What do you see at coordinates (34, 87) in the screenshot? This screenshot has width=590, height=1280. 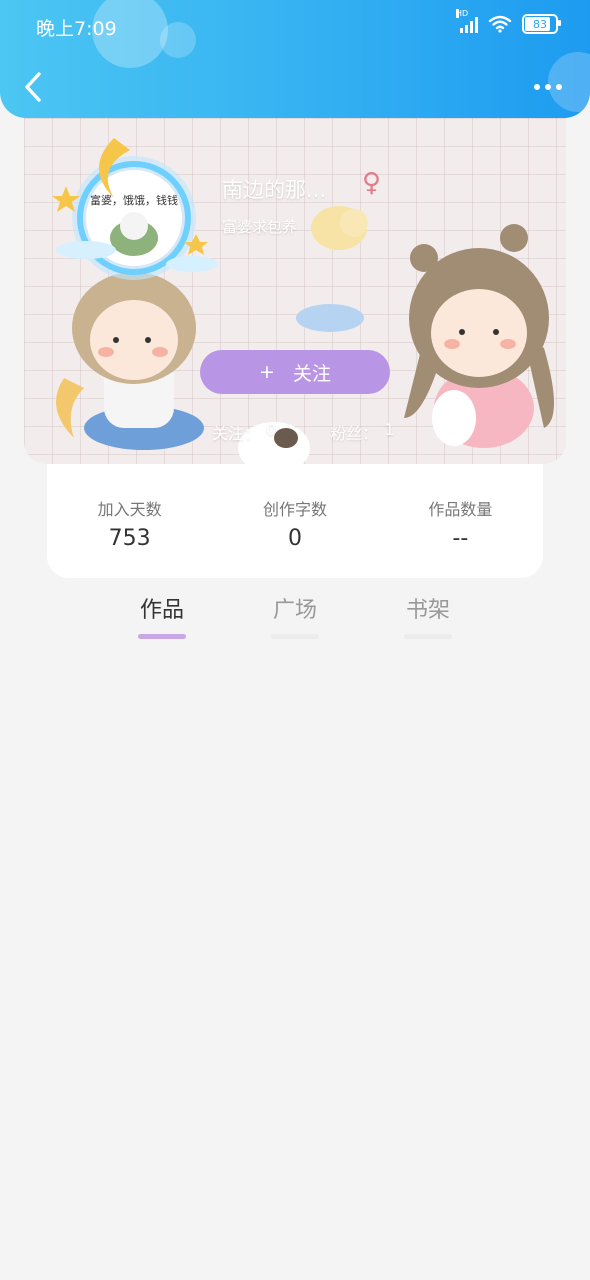 I see `back-arrow-icon` at bounding box center [34, 87].